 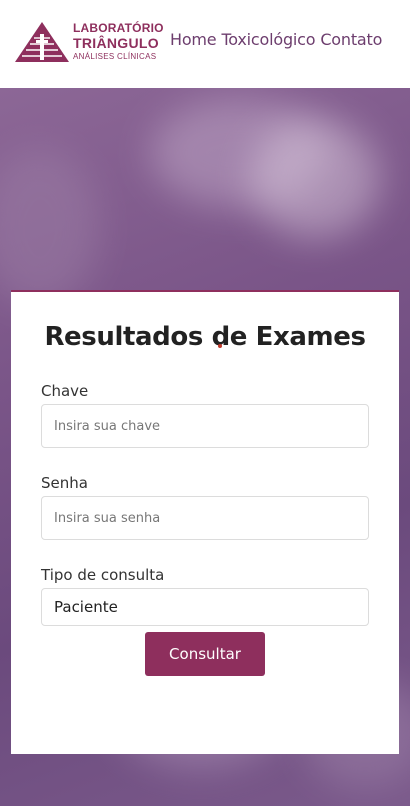 What do you see at coordinates (118, 28) in the screenshot?
I see `logo-text-laboratorio: LABORATÓRIO` at bounding box center [118, 28].